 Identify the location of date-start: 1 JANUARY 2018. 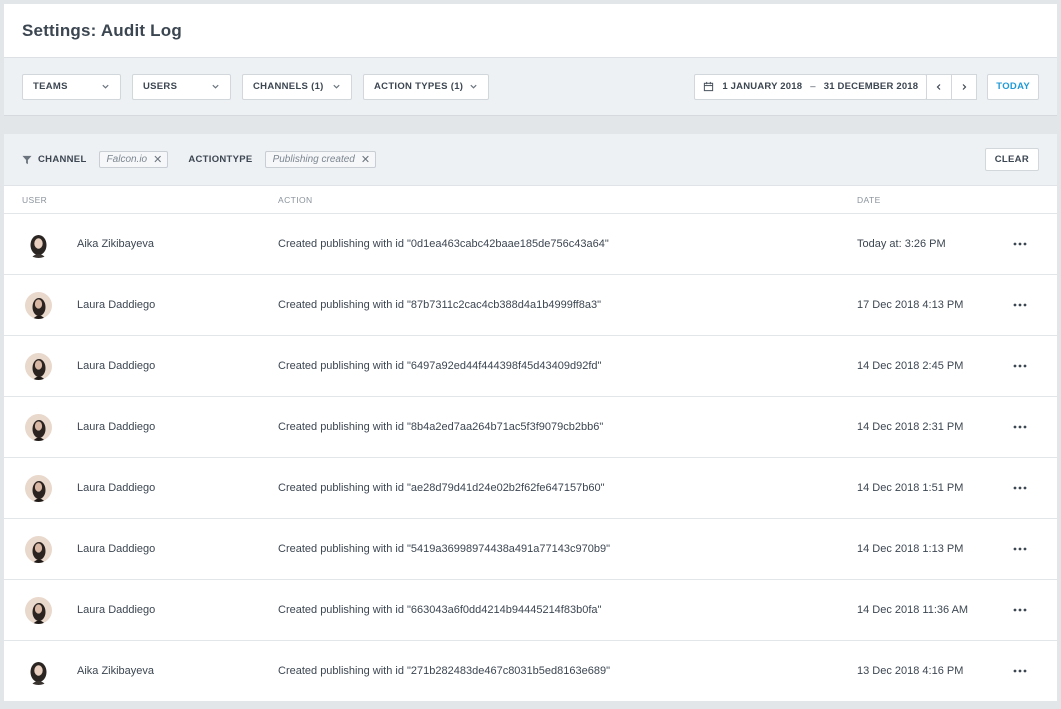
(762, 86).